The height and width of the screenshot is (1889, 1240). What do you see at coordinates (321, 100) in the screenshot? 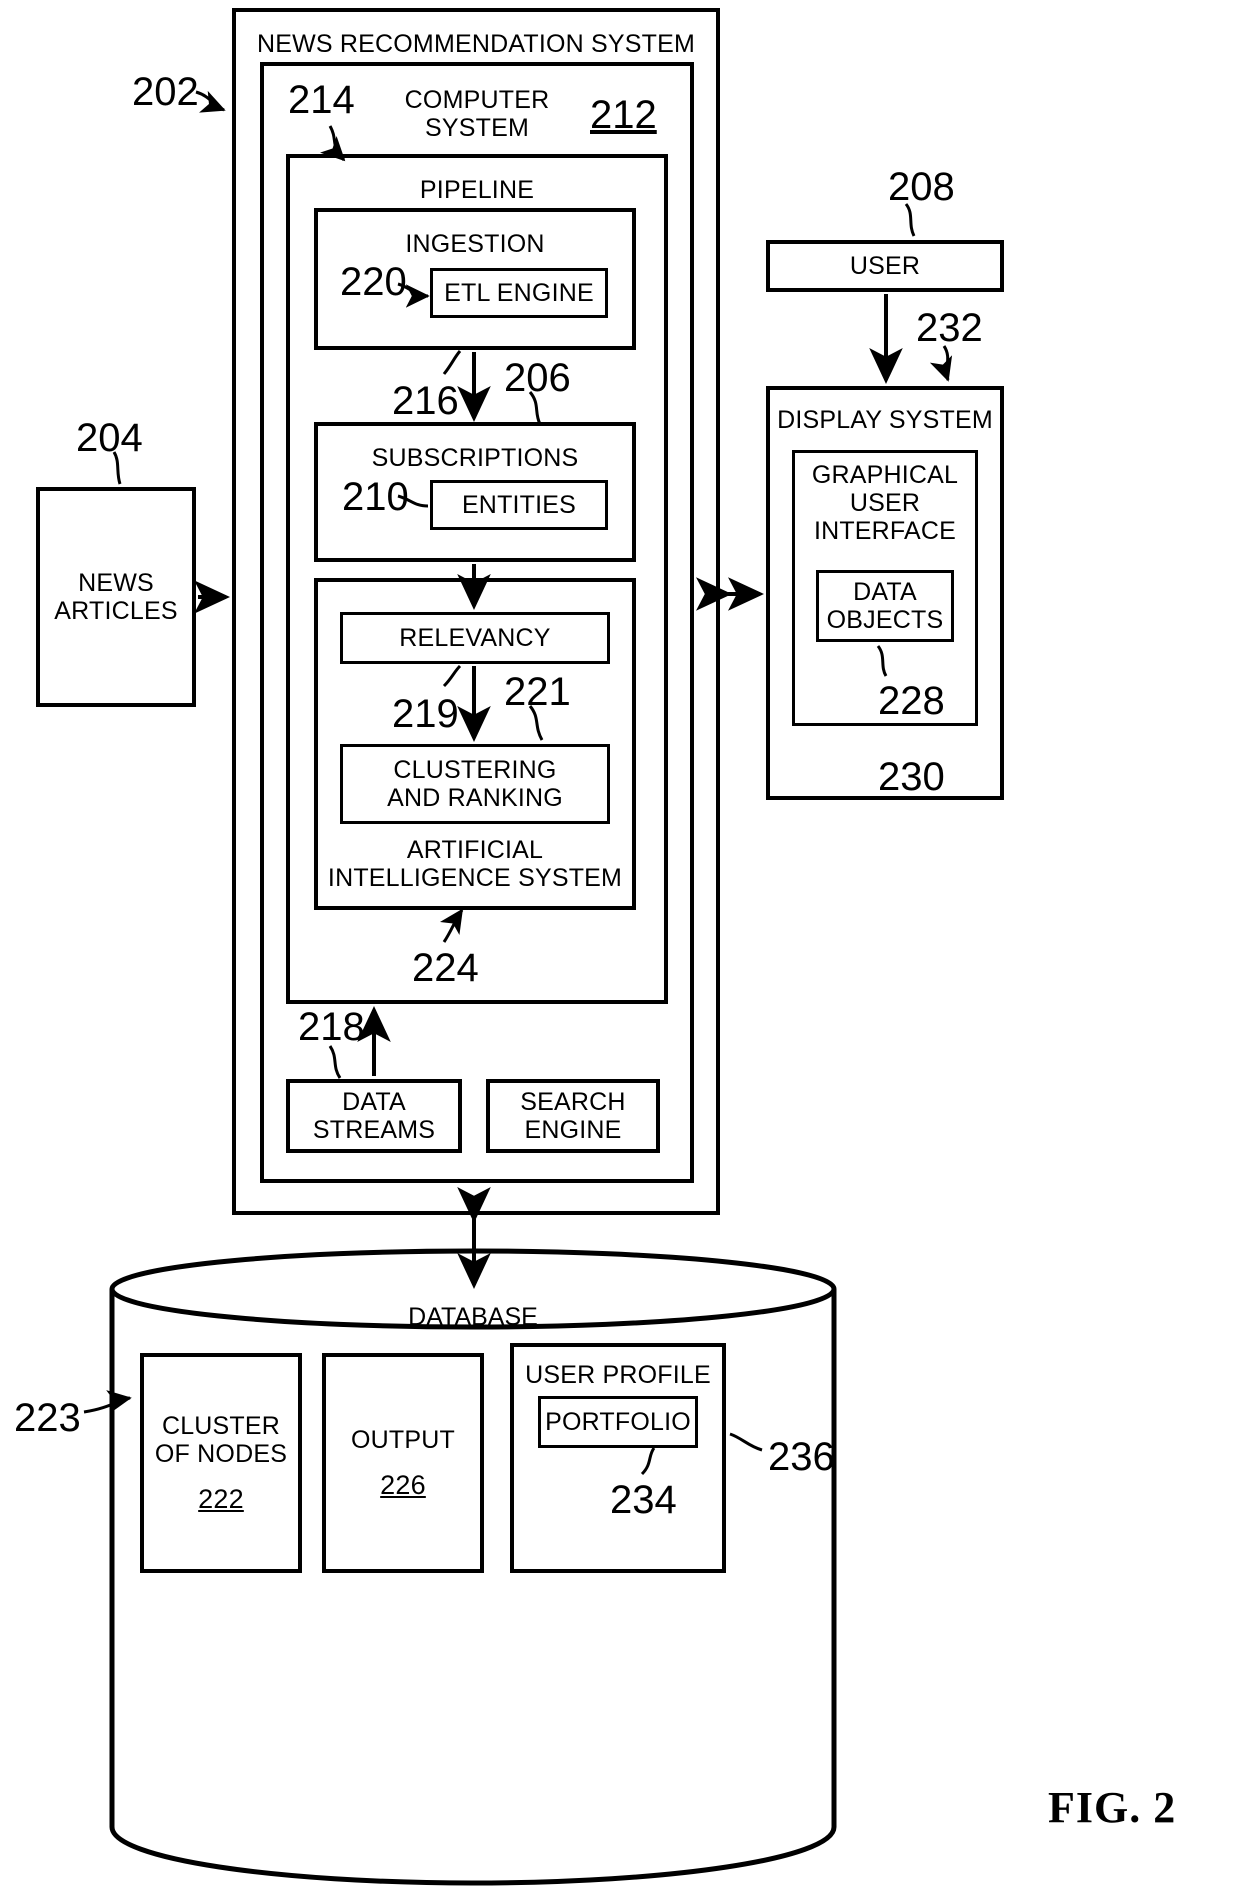
I see `ref-214: 214` at bounding box center [321, 100].